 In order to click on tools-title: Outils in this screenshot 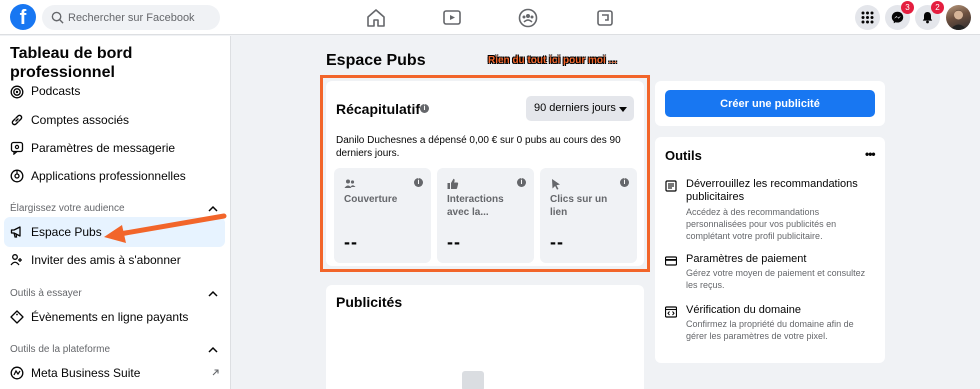, I will do `click(683, 155)`.